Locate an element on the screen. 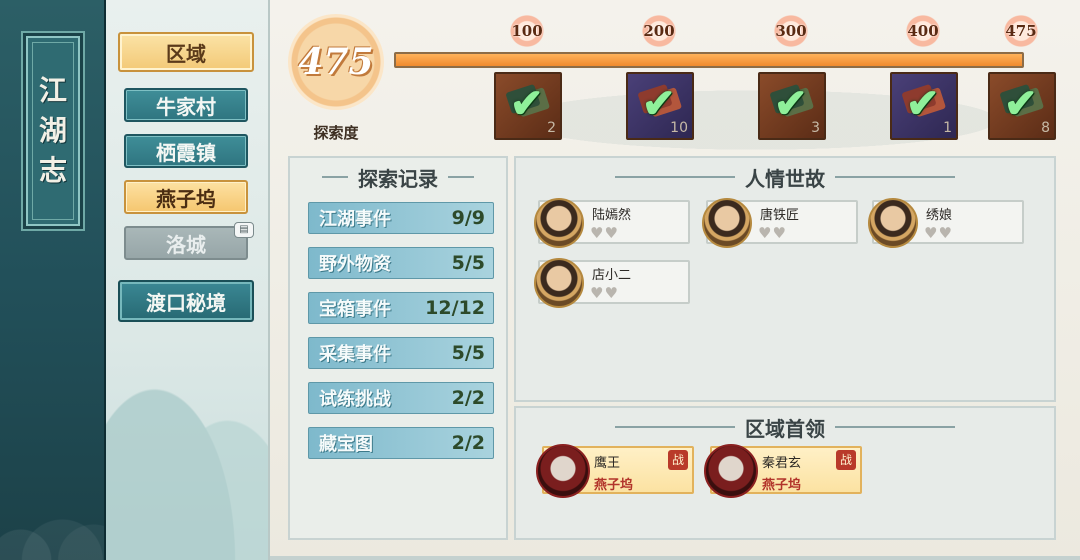  record-row: 江湖事件 9/9 is located at coordinates (401, 218).